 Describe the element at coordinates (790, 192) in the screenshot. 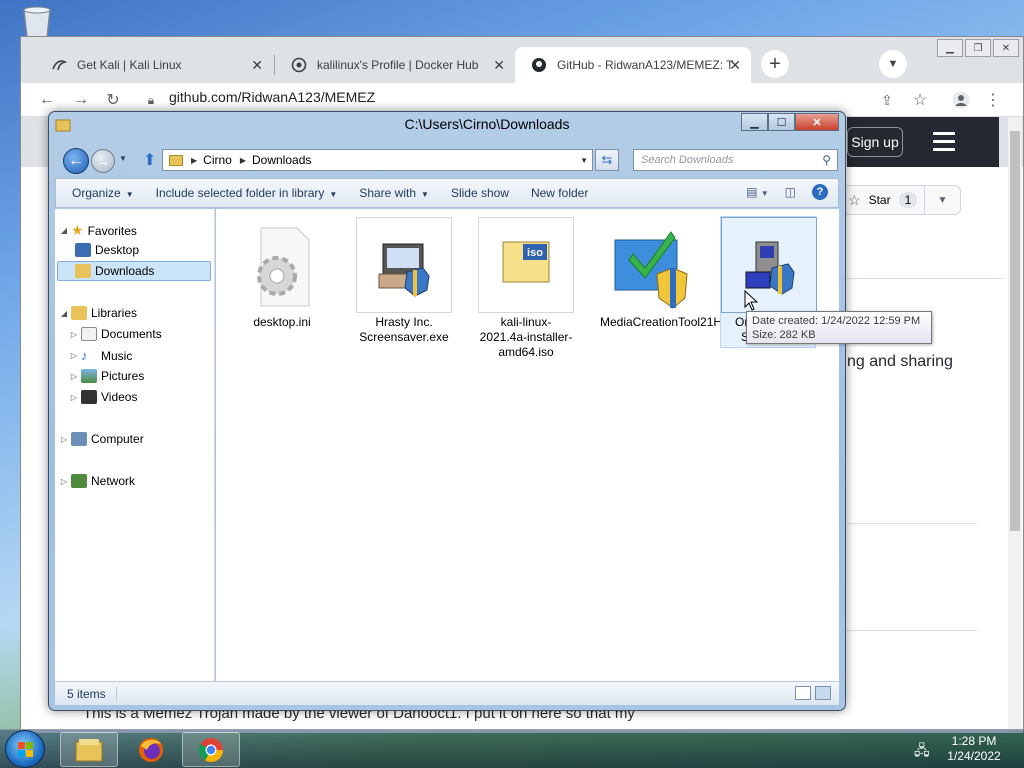

I see `preview-pane-icon: ◫` at that location.